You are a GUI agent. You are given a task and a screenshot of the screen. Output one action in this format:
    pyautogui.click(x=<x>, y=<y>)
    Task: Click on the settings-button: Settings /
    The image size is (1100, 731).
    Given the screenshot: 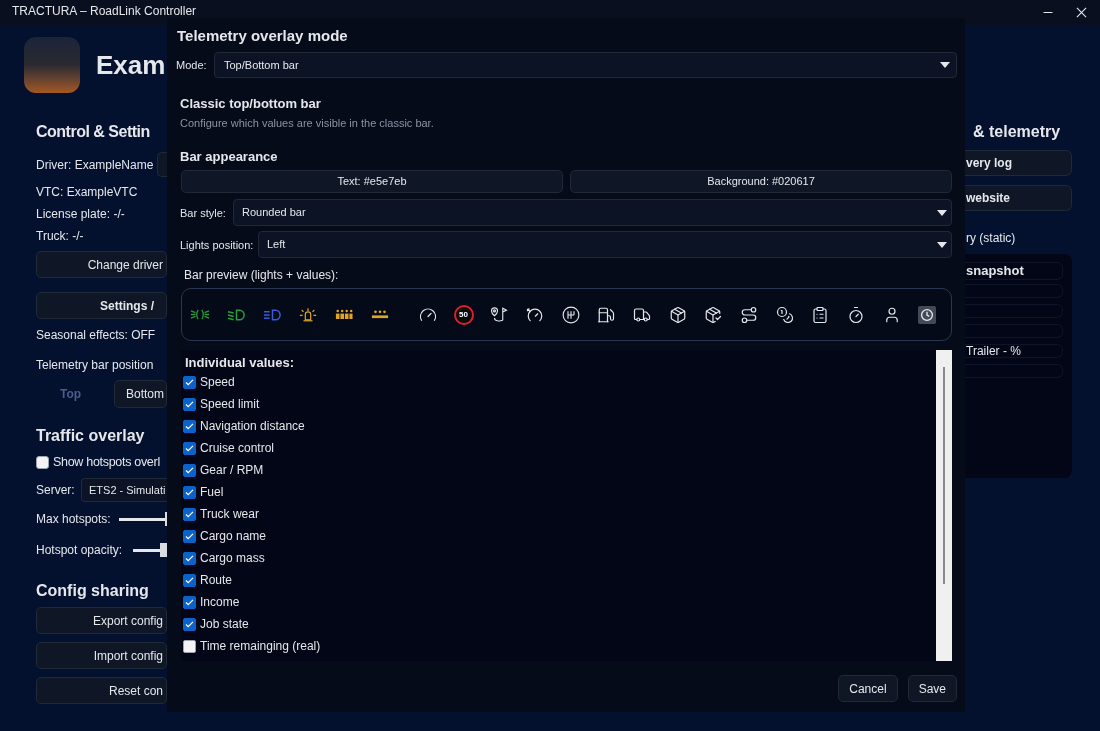 What is the action you would take?
    pyautogui.click(x=101, y=305)
    